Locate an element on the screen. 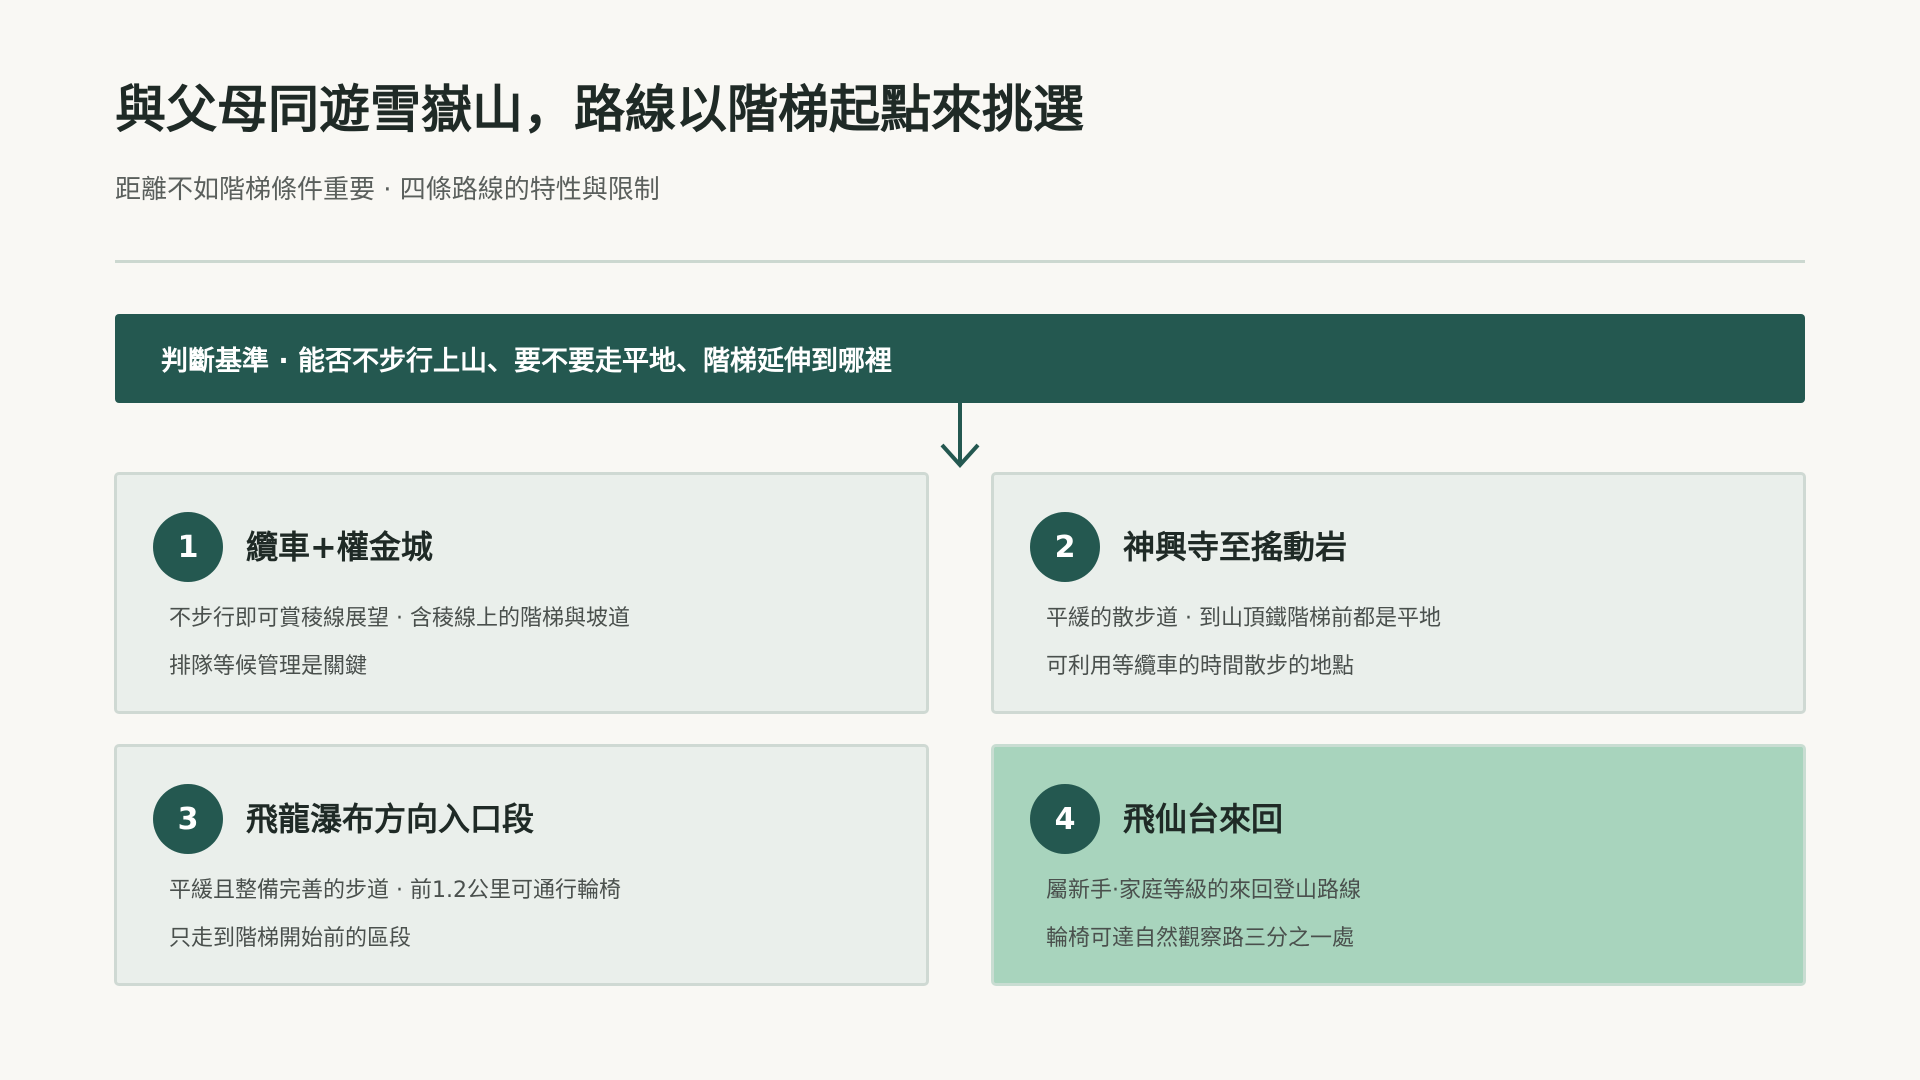 The height and width of the screenshot is (1080, 1920). route-number-badge: 4 is located at coordinates (1065, 819).